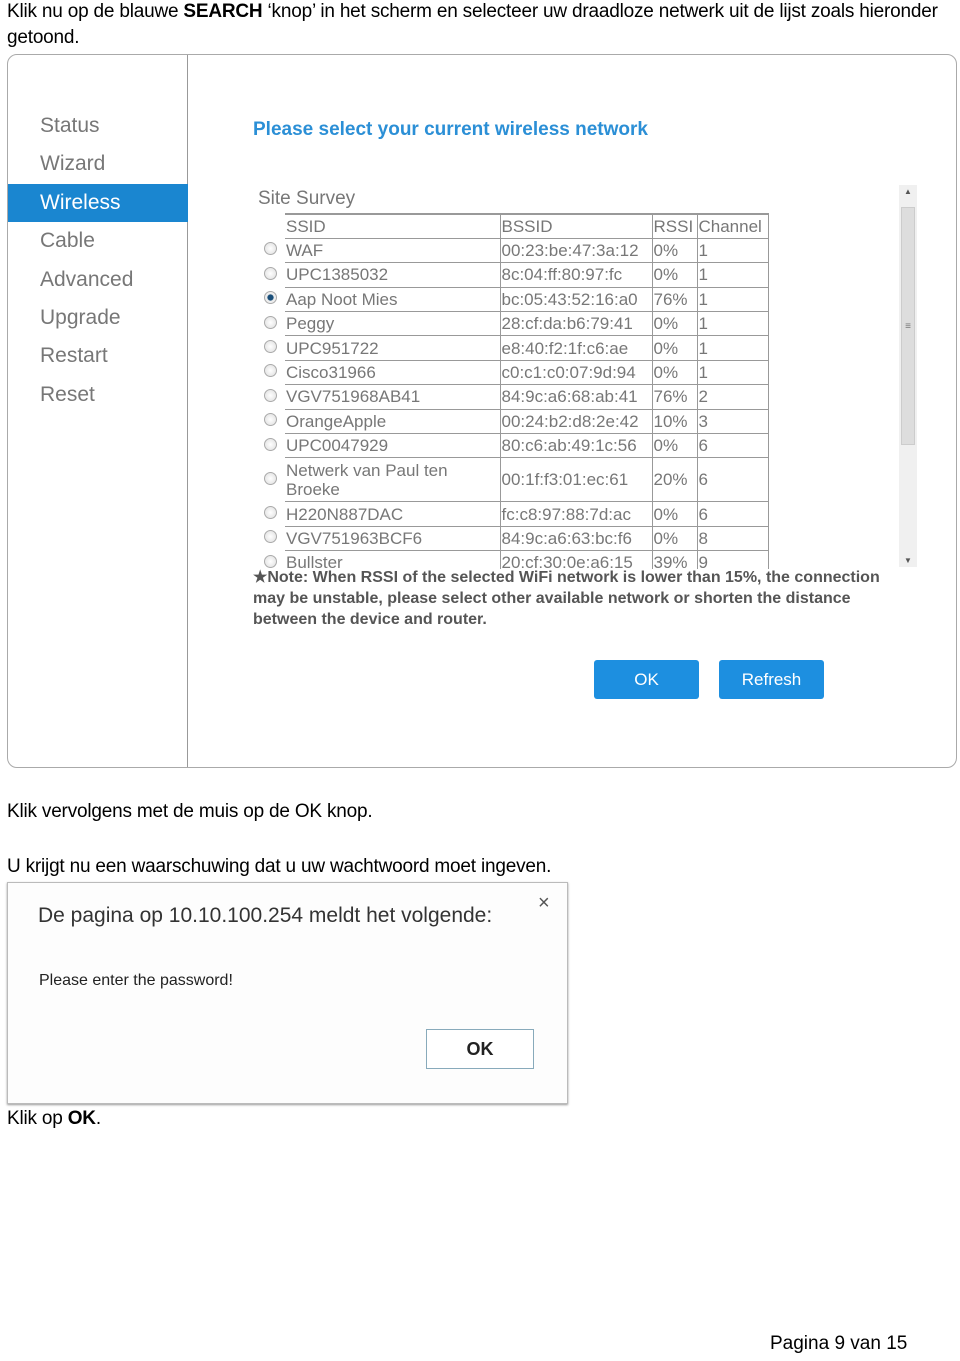 This screenshot has height=1361, width=960. I want to click on cell-ssid: Aap Noot Mies, so click(393, 299).